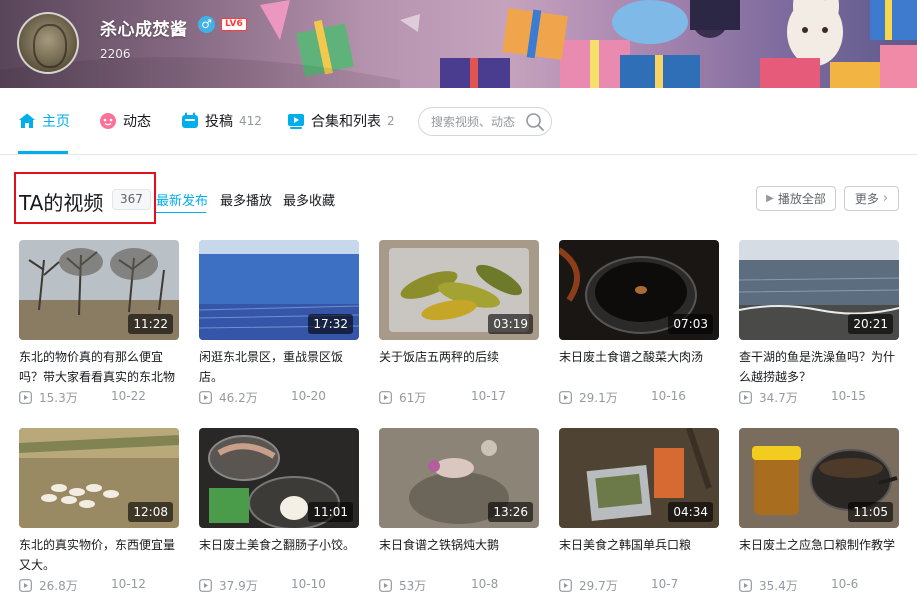  I want to click on video-title: 关于饭店五两秤的后续, so click(460, 357).